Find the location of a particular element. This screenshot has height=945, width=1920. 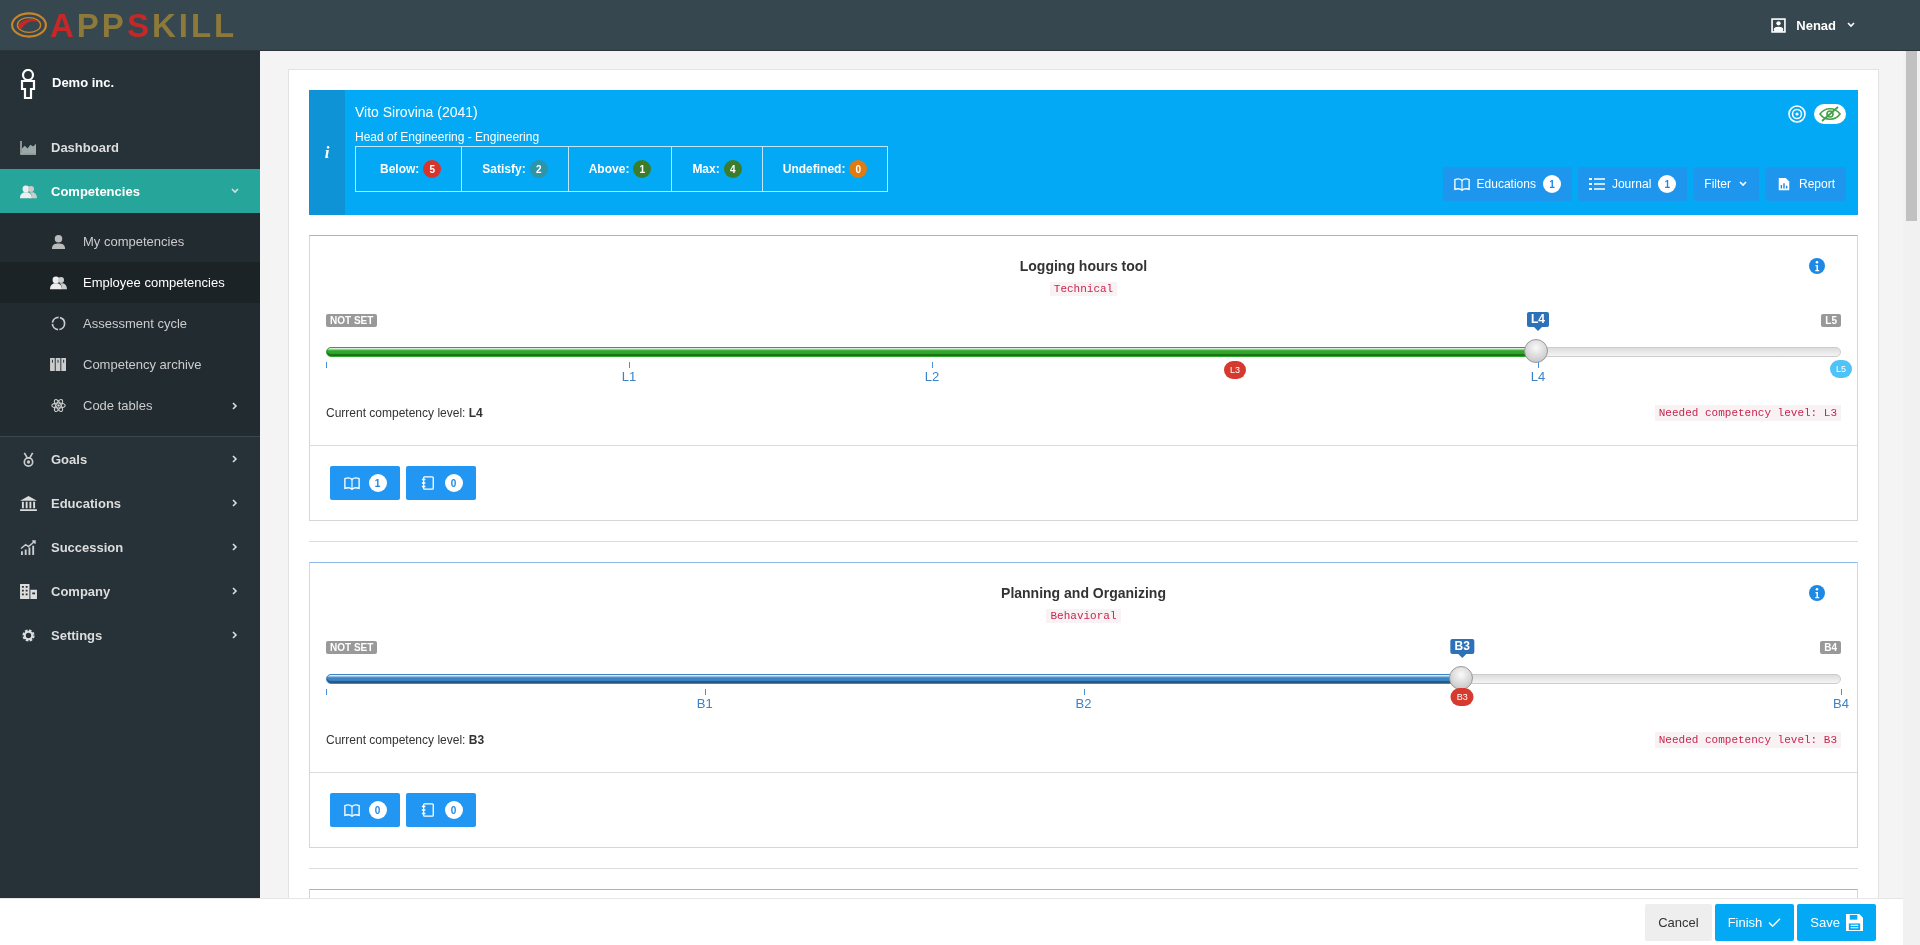

sidebar-subitem: Code tables is located at coordinates (130, 405).